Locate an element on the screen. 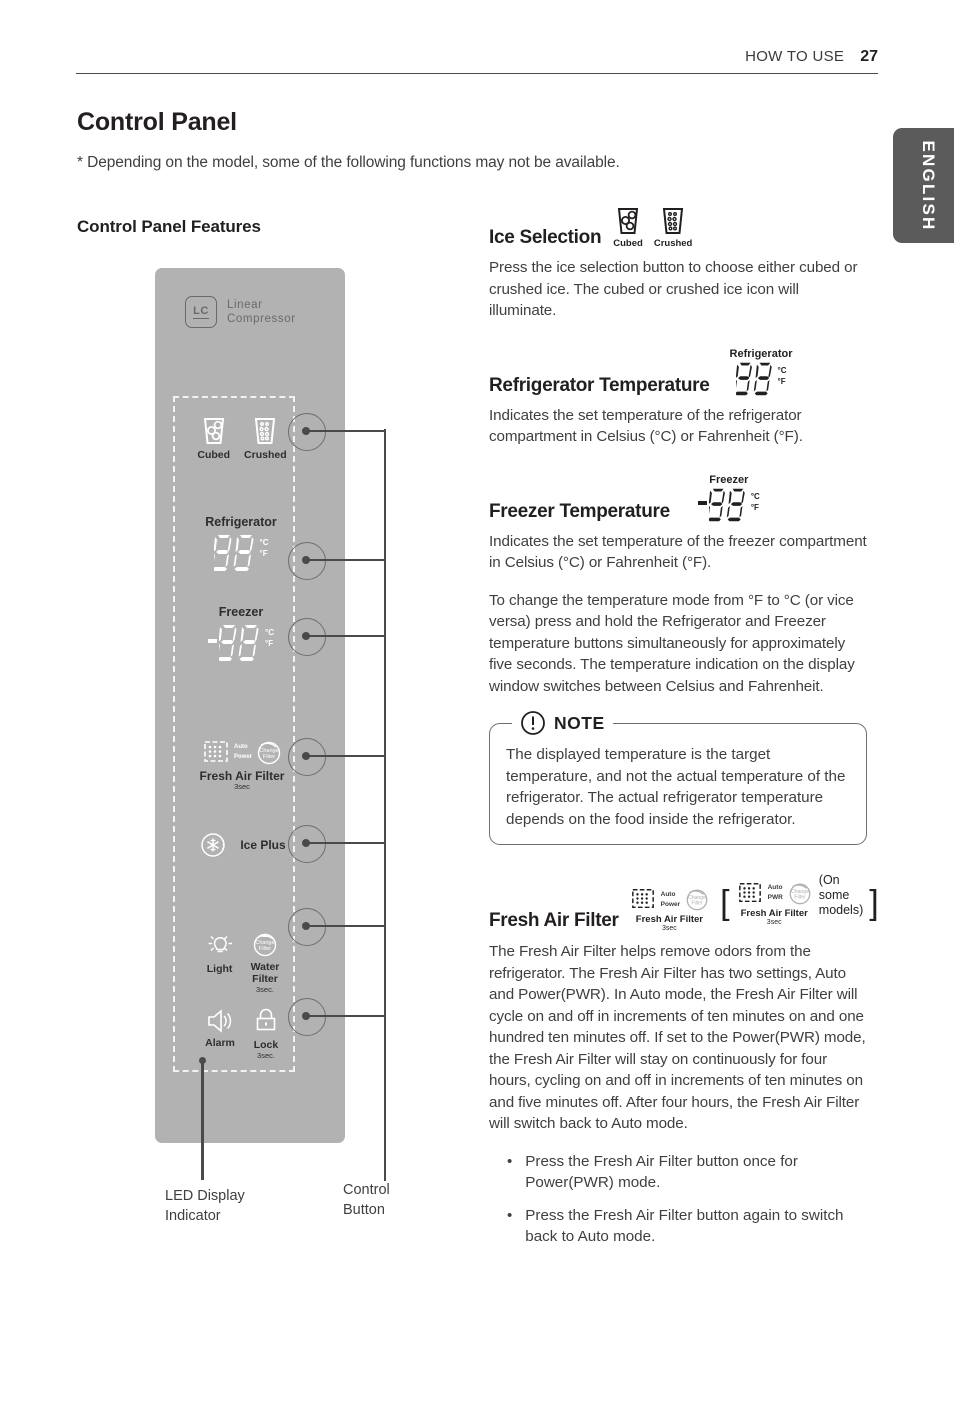  note-title: NOTE is located at coordinates (579, 722).